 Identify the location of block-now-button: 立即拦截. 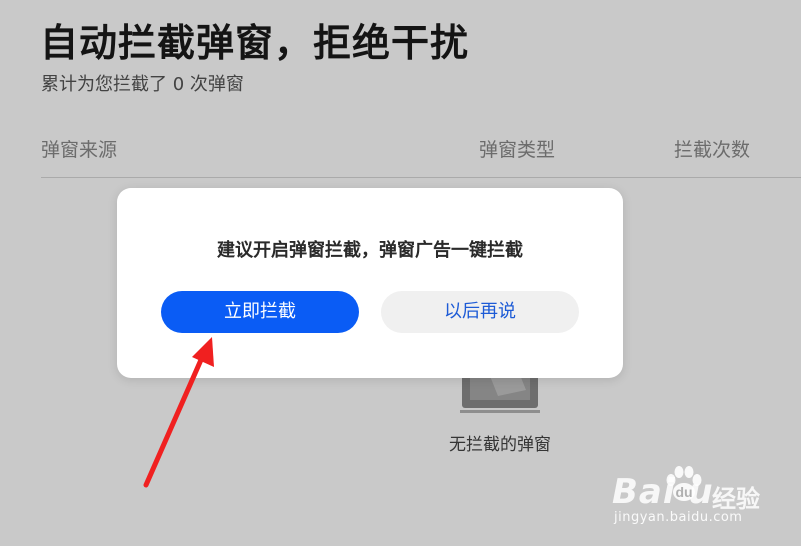
(260, 312).